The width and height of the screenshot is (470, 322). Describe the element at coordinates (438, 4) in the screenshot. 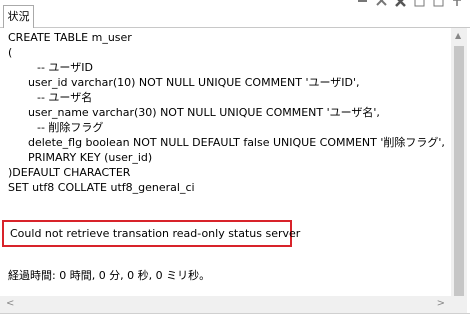

I see `paste-icon` at that location.